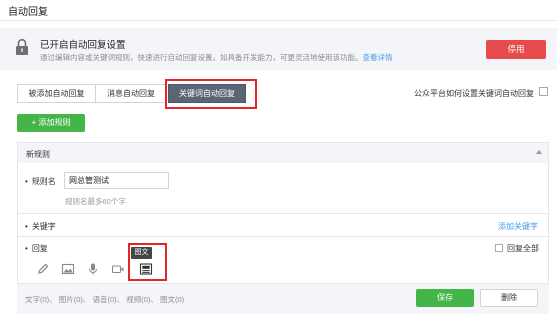 The image size is (557, 314). What do you see at coordinates (36, 248) in the screenshot?
I see `reply-label: • 回复` at bounding box center [36, 248].